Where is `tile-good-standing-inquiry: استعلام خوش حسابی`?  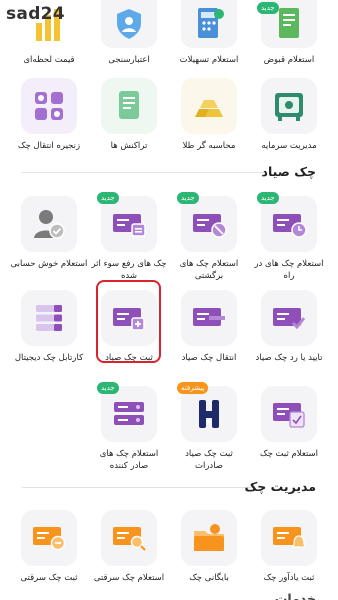
tile-good-standing-inquiry: استعلام خوش حسابی is located at coordinates (49, 233).